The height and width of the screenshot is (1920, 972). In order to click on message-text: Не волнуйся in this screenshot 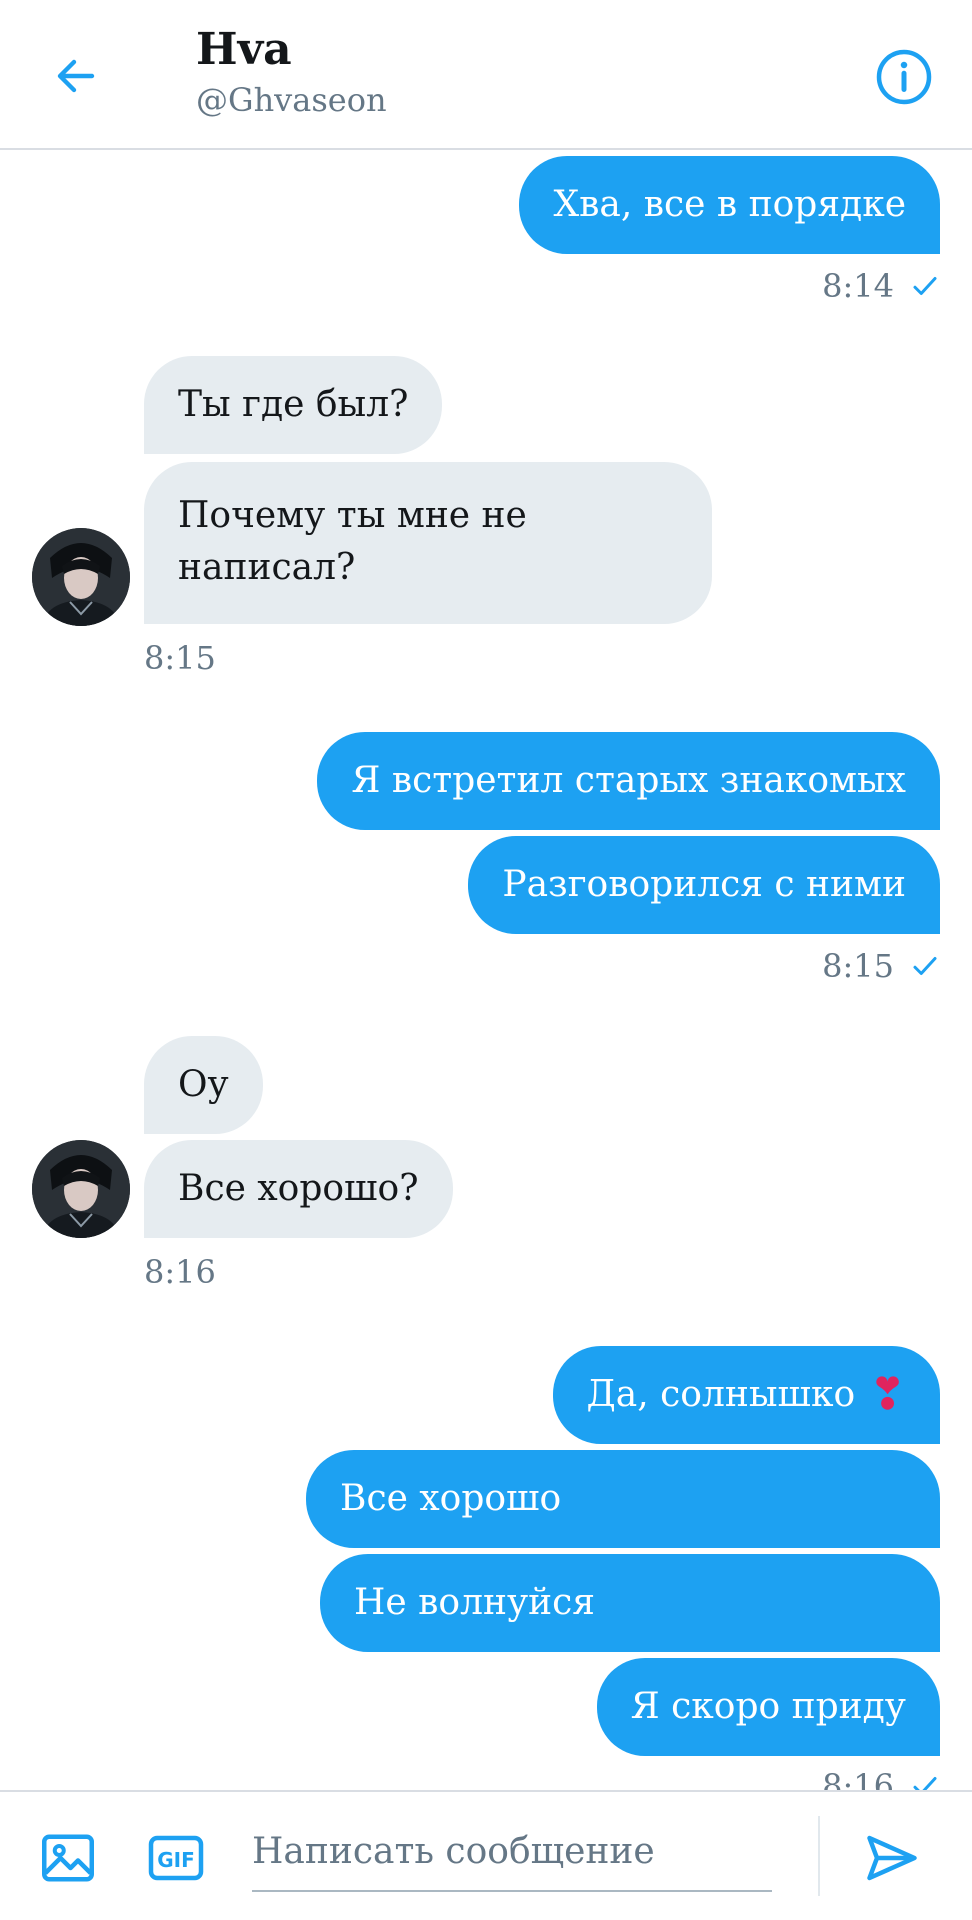, I will do `click(474, 1602)`.